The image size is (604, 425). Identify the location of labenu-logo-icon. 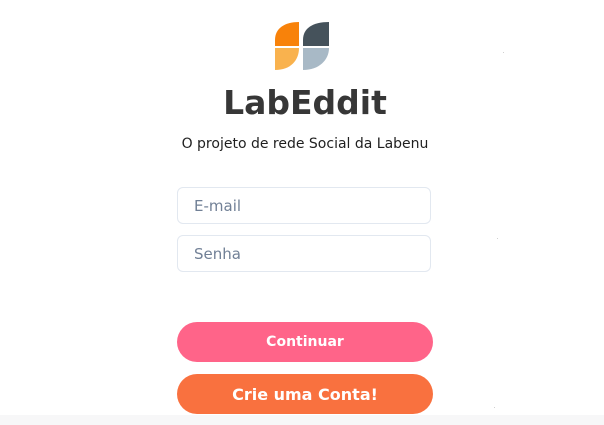
(302, 46).